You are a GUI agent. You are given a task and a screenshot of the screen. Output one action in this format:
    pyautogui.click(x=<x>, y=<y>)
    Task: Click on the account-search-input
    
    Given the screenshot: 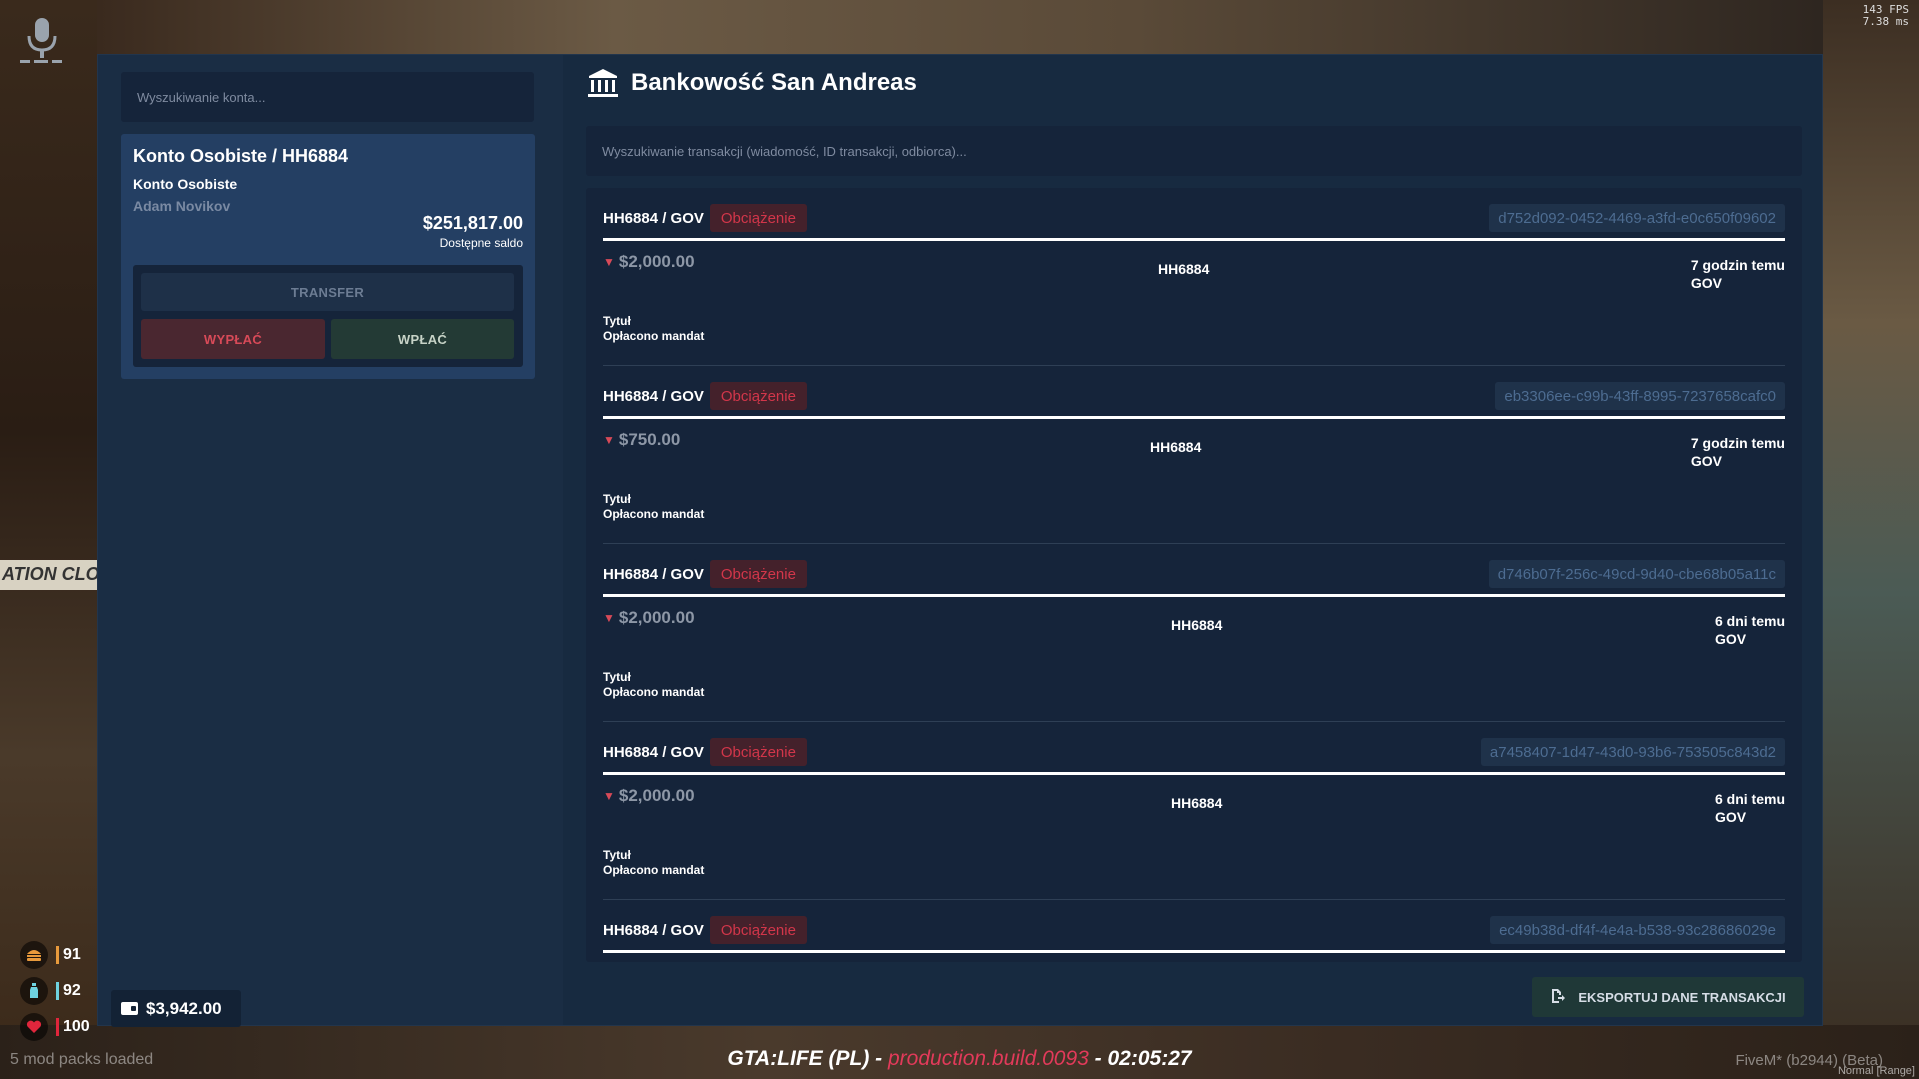 What is the action you would take?
    pyautogui.click(x=327, y=97)
    